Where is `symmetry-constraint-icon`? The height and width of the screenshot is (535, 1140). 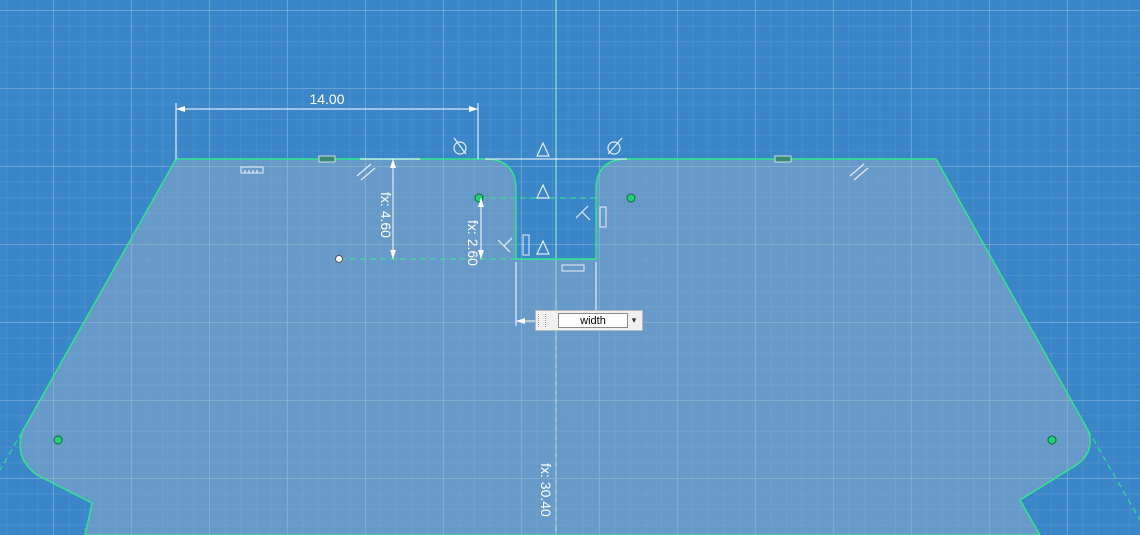 symmetry-constraint-icon is located at coordinates (543, 198).